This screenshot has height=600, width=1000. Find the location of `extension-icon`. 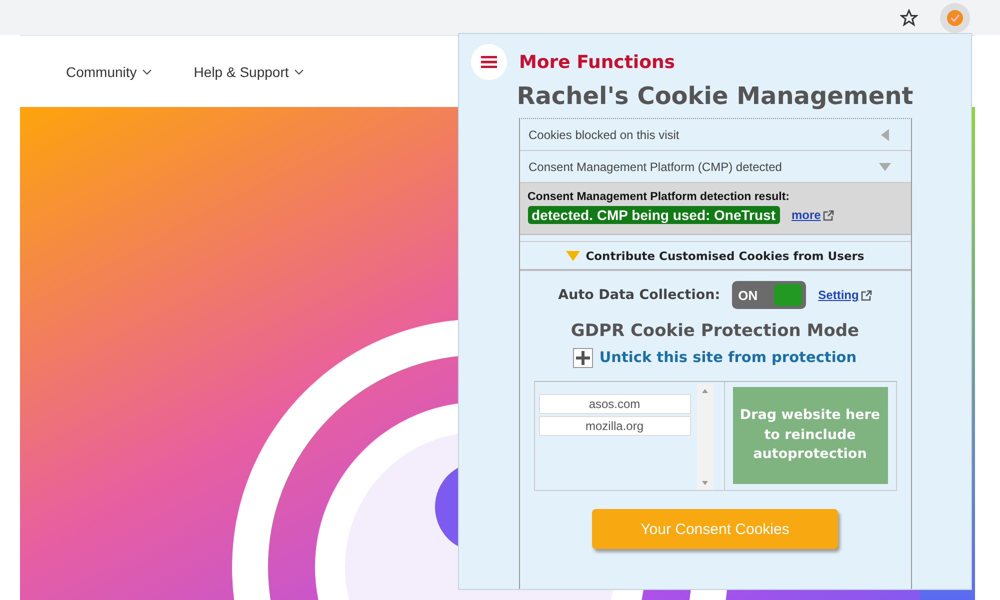

extension-icon is located at coordinates (955, 17).